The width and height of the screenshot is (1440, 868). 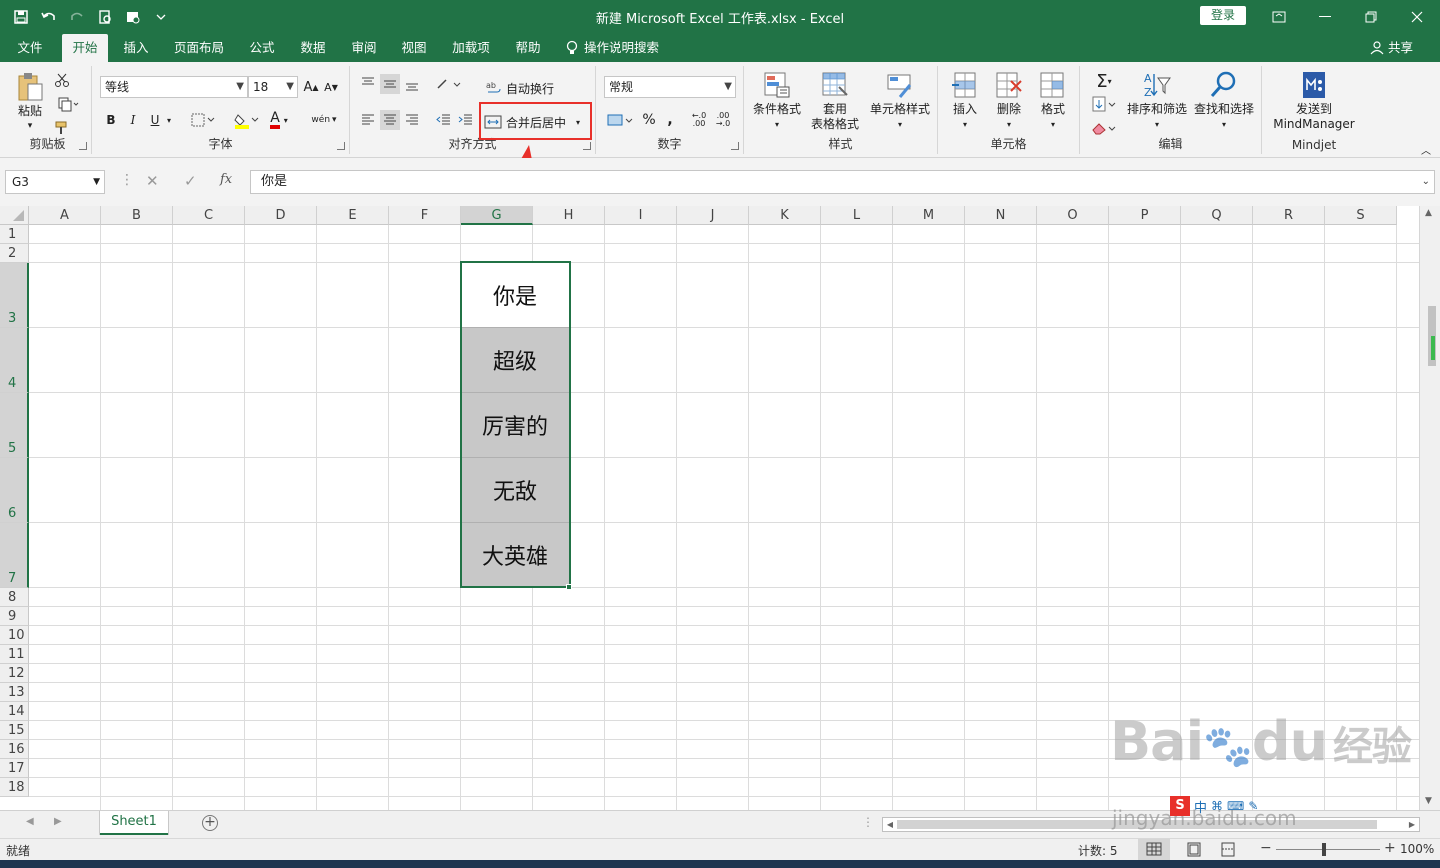 What do you see at coordinates (528, 48) in the screenshot?
I see `tab-help: 帮助` at bounding box center [528, 48].